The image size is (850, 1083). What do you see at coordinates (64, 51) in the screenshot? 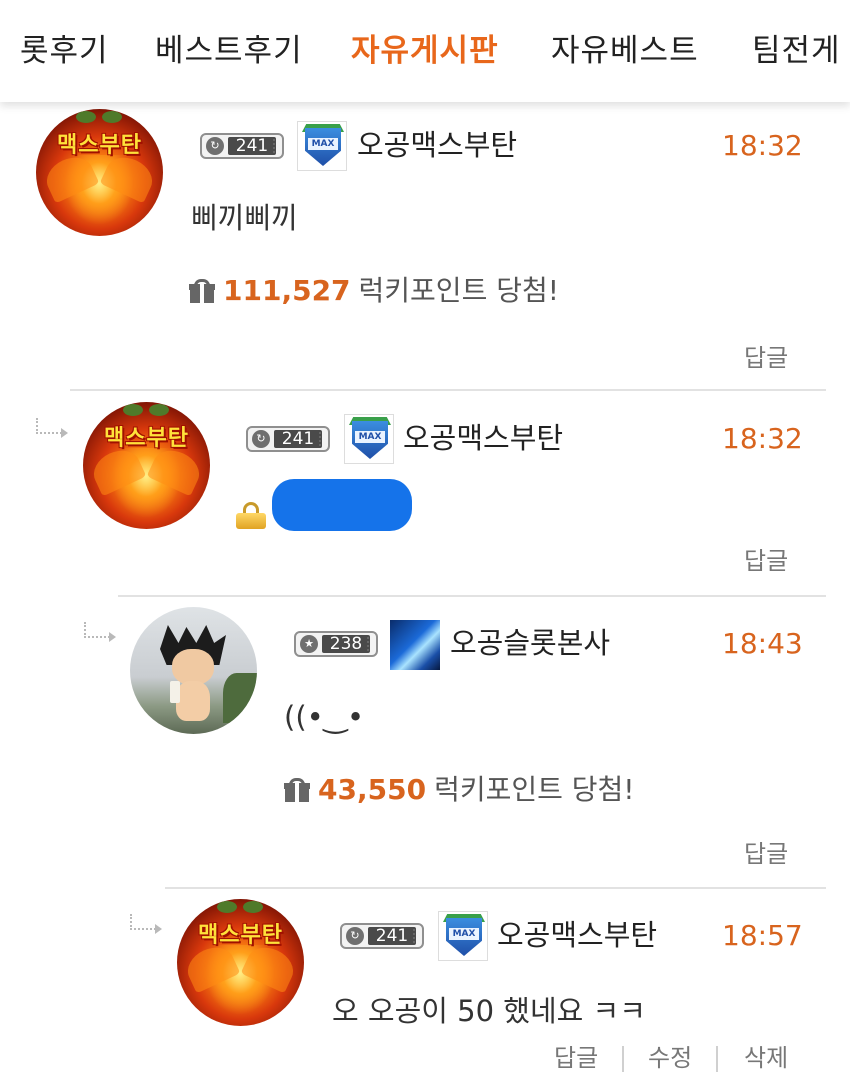
I see `tab-slot-review: 롯후기` at bounding box center [64, 51].